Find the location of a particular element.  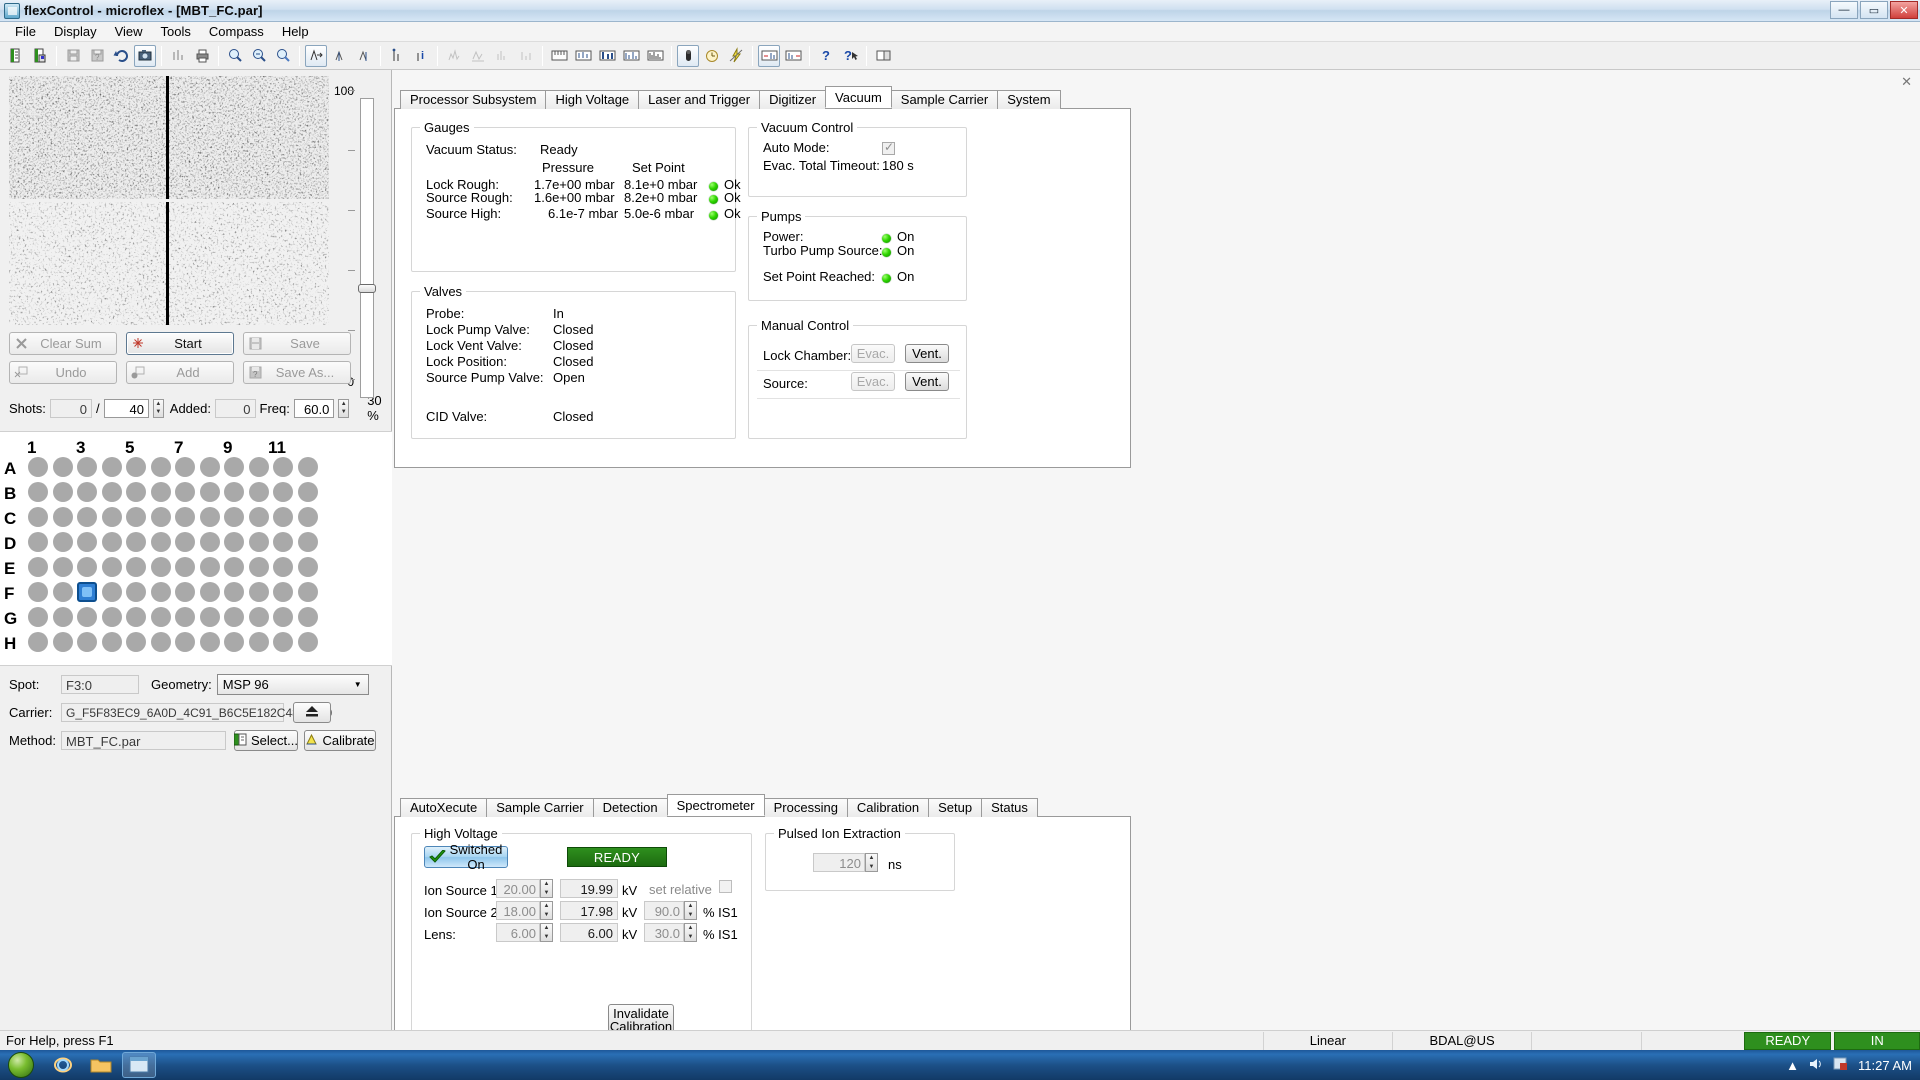

tab-calibration: Calibration is located at coordinates (888, 807).